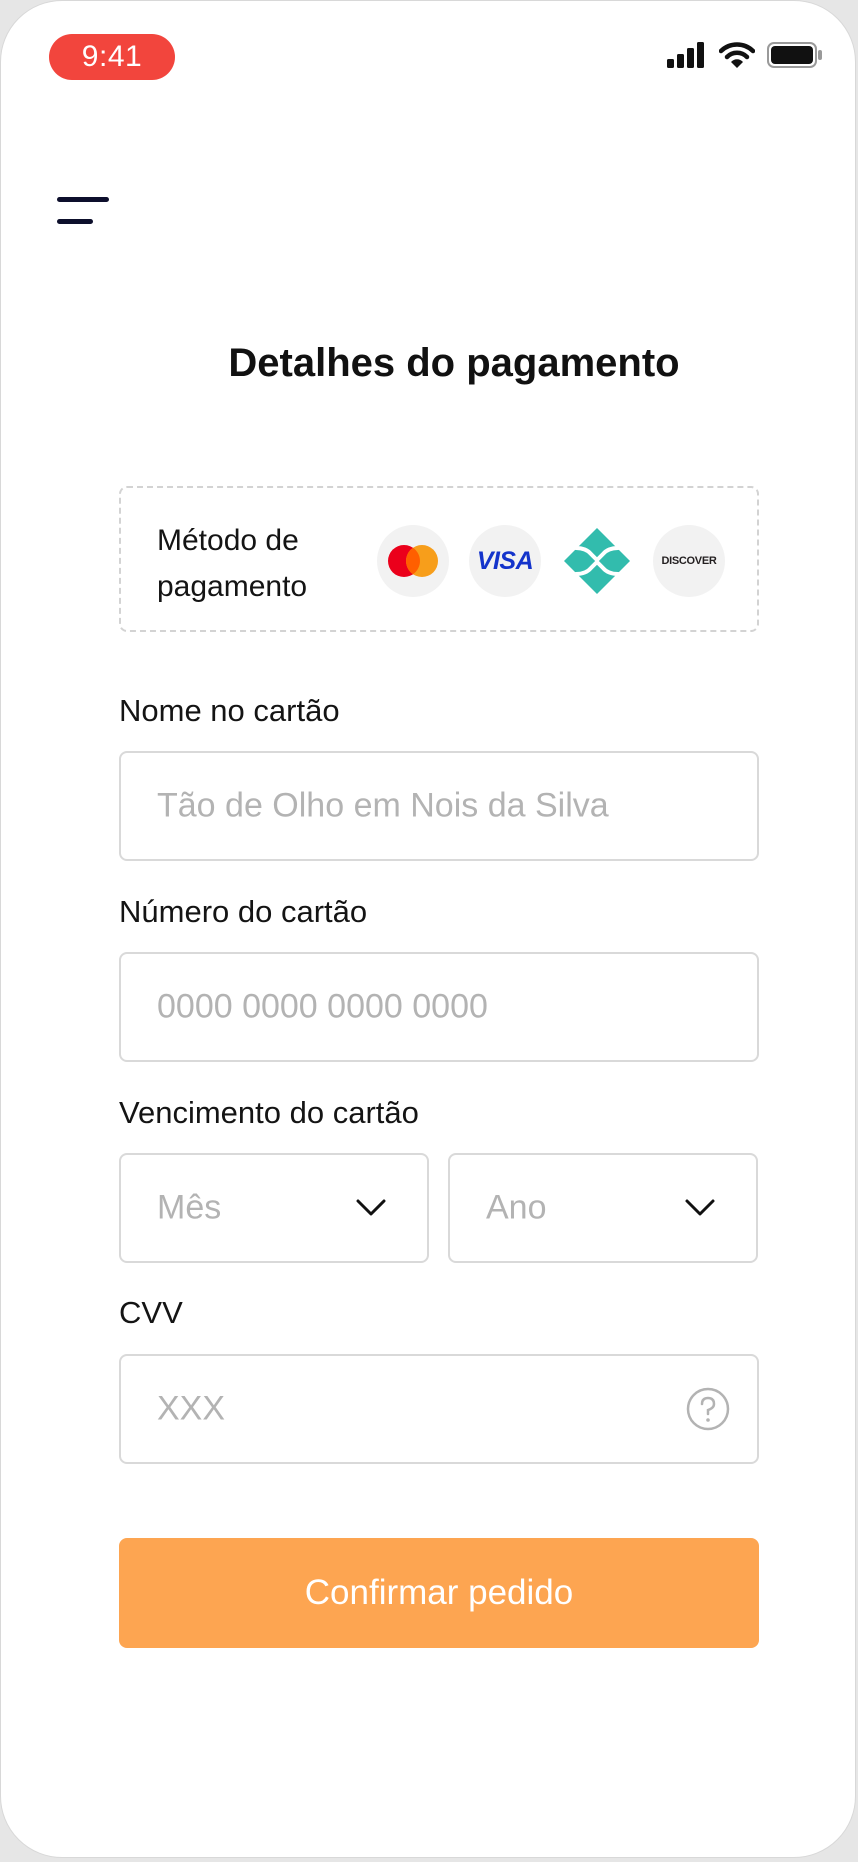 This screenshot has width=858, height=1862. Describe the element at coordinates (454, 363) in the screenshot. I see `page-title: Detalhes do pagamento` at that location.